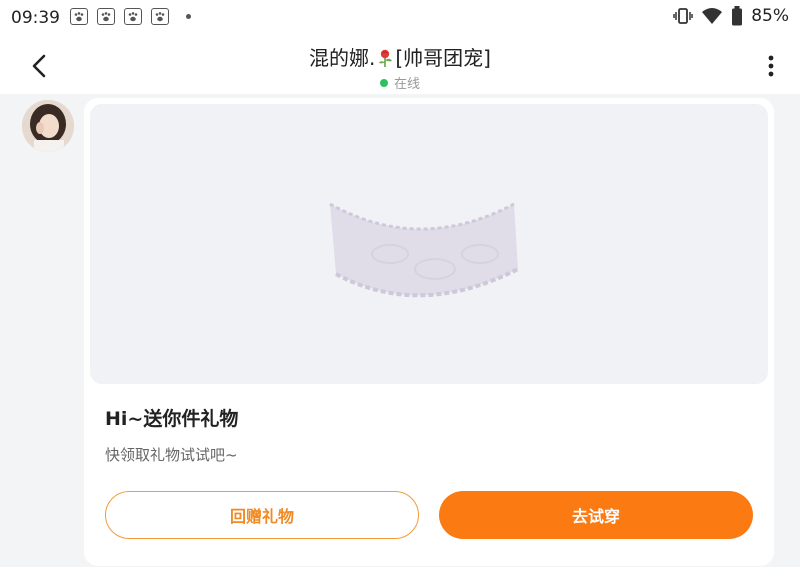 The height and width of the screenshot is (567, 800). Describe the element at coordinates (771, 66) in the screenshot. I see `more-options-icon` at that location.